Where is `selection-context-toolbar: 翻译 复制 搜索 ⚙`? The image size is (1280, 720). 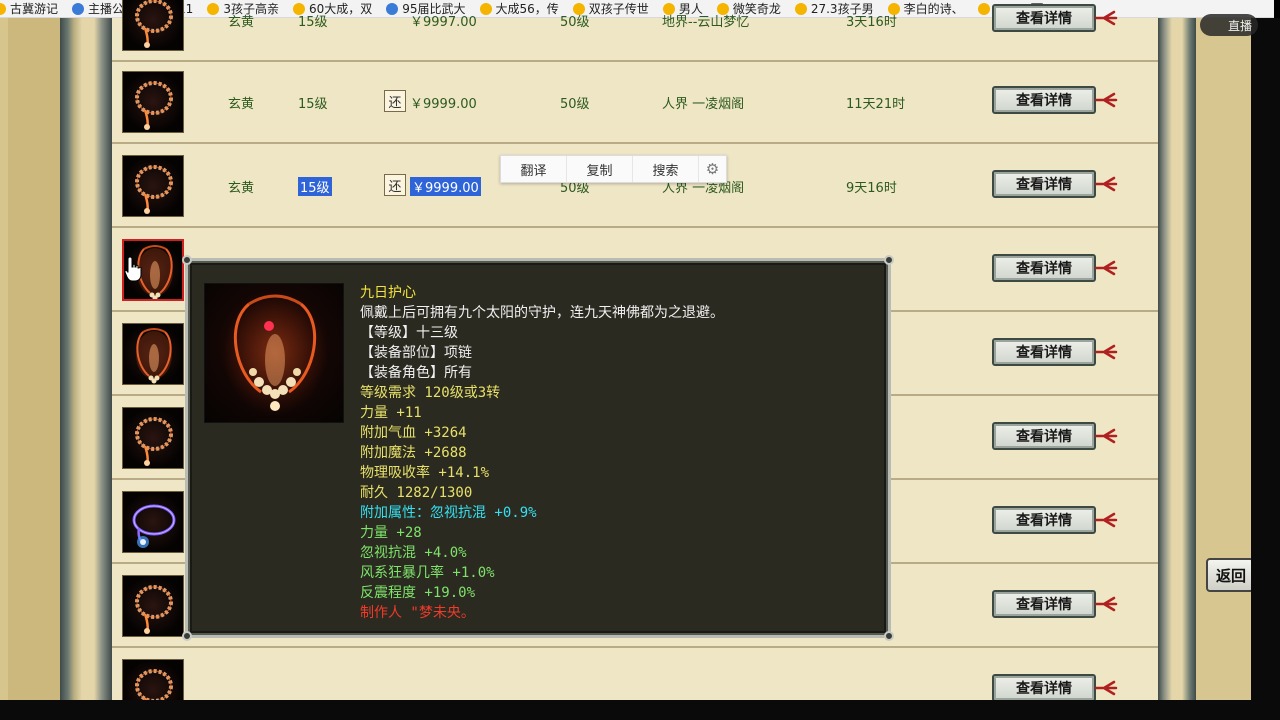
selection-context-toolbar: 翻译 复制 搜索 ⚙ is located at coordinates (613, 169).